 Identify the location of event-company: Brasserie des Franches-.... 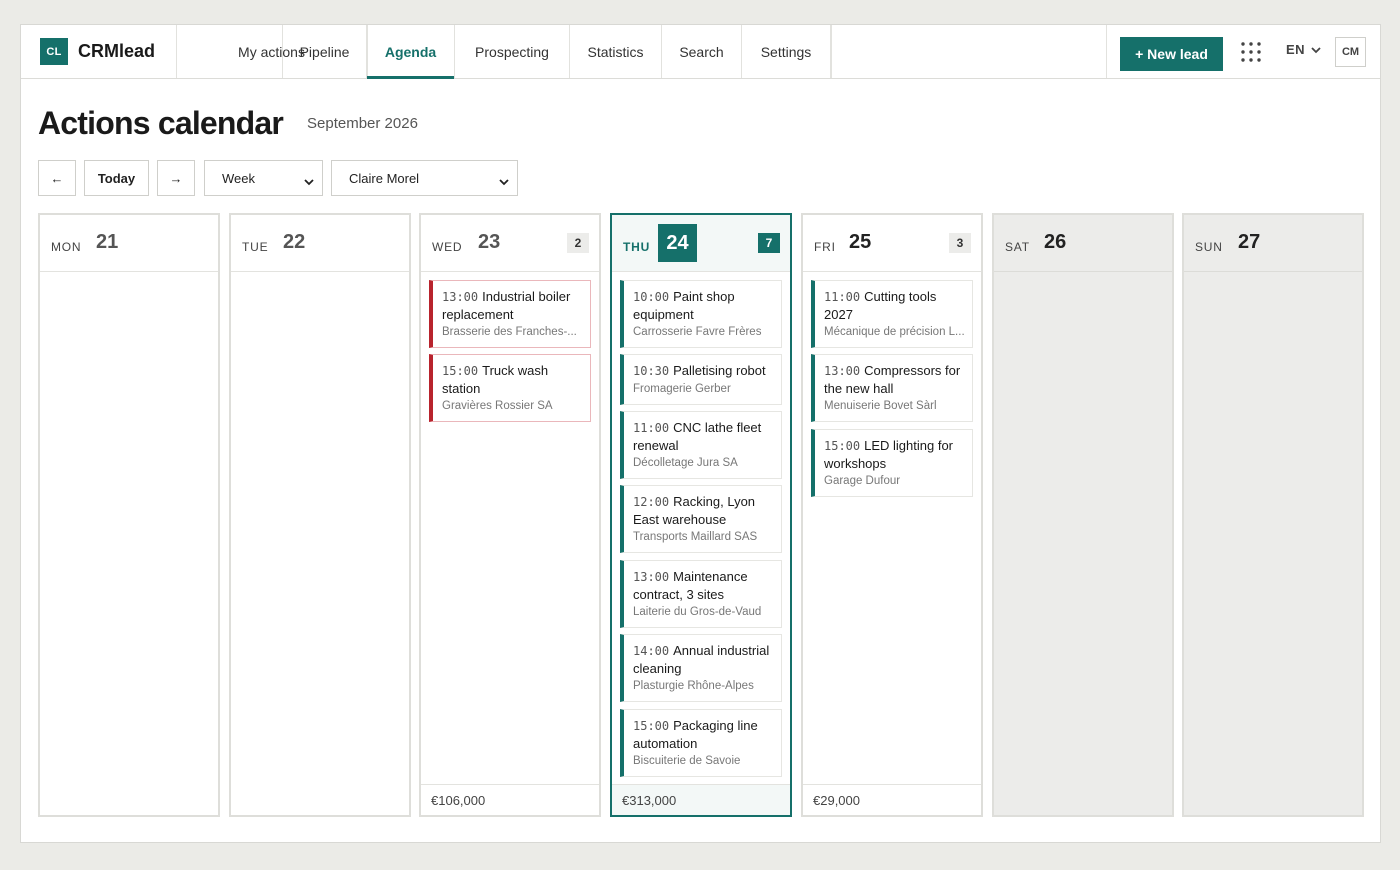
(509, 332).